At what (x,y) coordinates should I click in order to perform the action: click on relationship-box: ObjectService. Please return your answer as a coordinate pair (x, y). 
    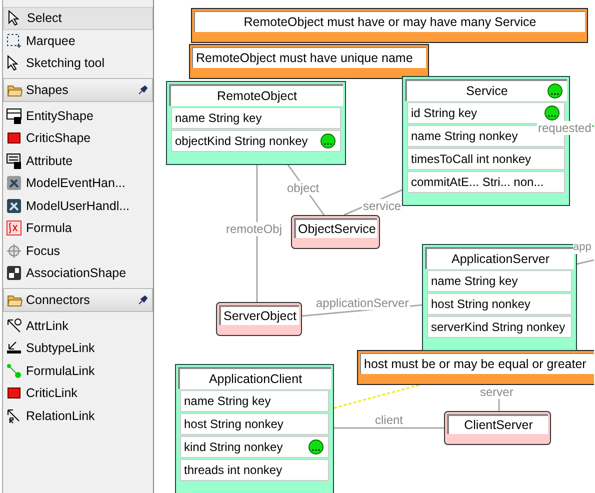
    Looking at the image, I should click on (335, 232).